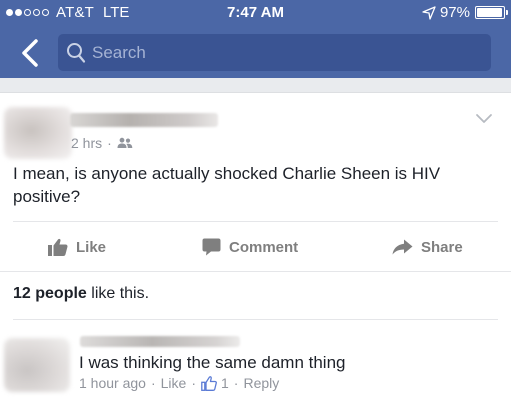 Image resolution: width=511 pixels, height=400 pixels. What do you see at coordinates (442, 247) in the screenshot?
I see `share-label: Share` at bounding box center [442, 247].